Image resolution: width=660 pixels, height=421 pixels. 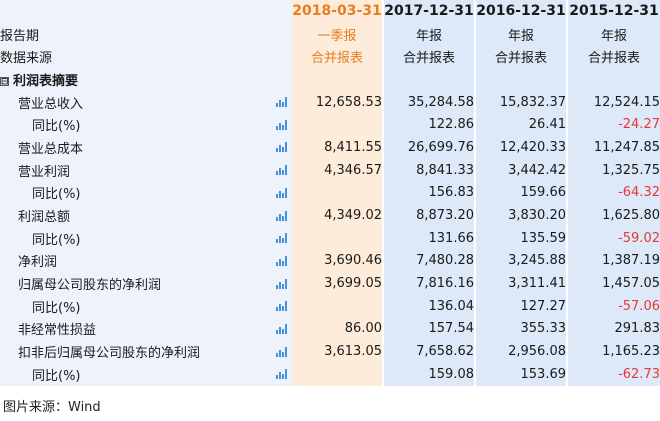 What do you see at coordinates (614, 306) in the screenshot?
I see `value-cell: -57.06` at bounding box center [614, 306].